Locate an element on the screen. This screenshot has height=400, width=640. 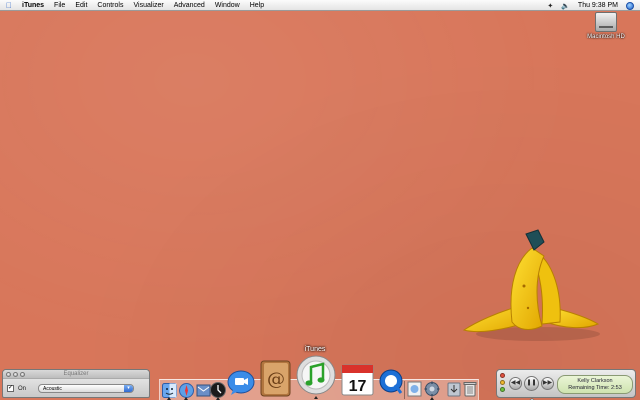
previous-track-button: ◀◀ is located at coordinates (515, 383).